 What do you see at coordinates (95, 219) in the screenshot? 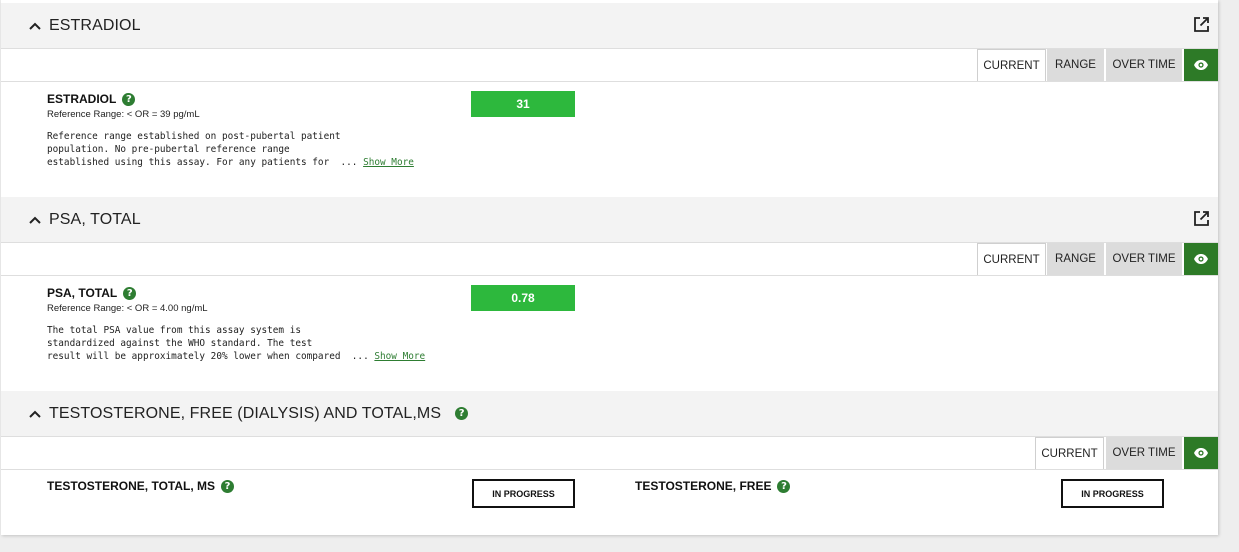
I see `section-title: PSA, TOTAL` at bounding box center [95, 219].